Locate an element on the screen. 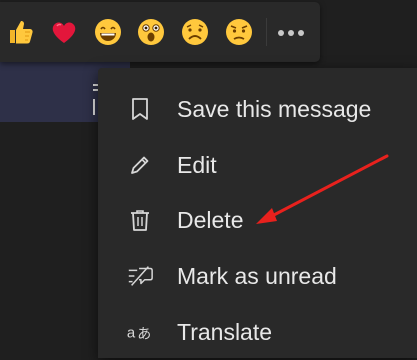 This screenshot has height=360, width=417. mark-unread-icon is located at coordinates (140, 276).